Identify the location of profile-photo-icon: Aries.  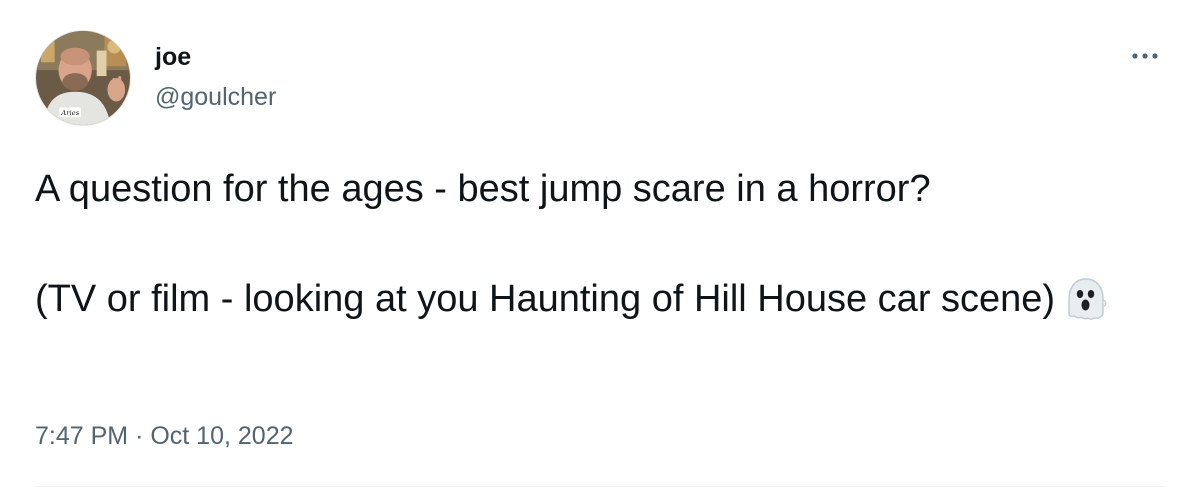
(83, 78).